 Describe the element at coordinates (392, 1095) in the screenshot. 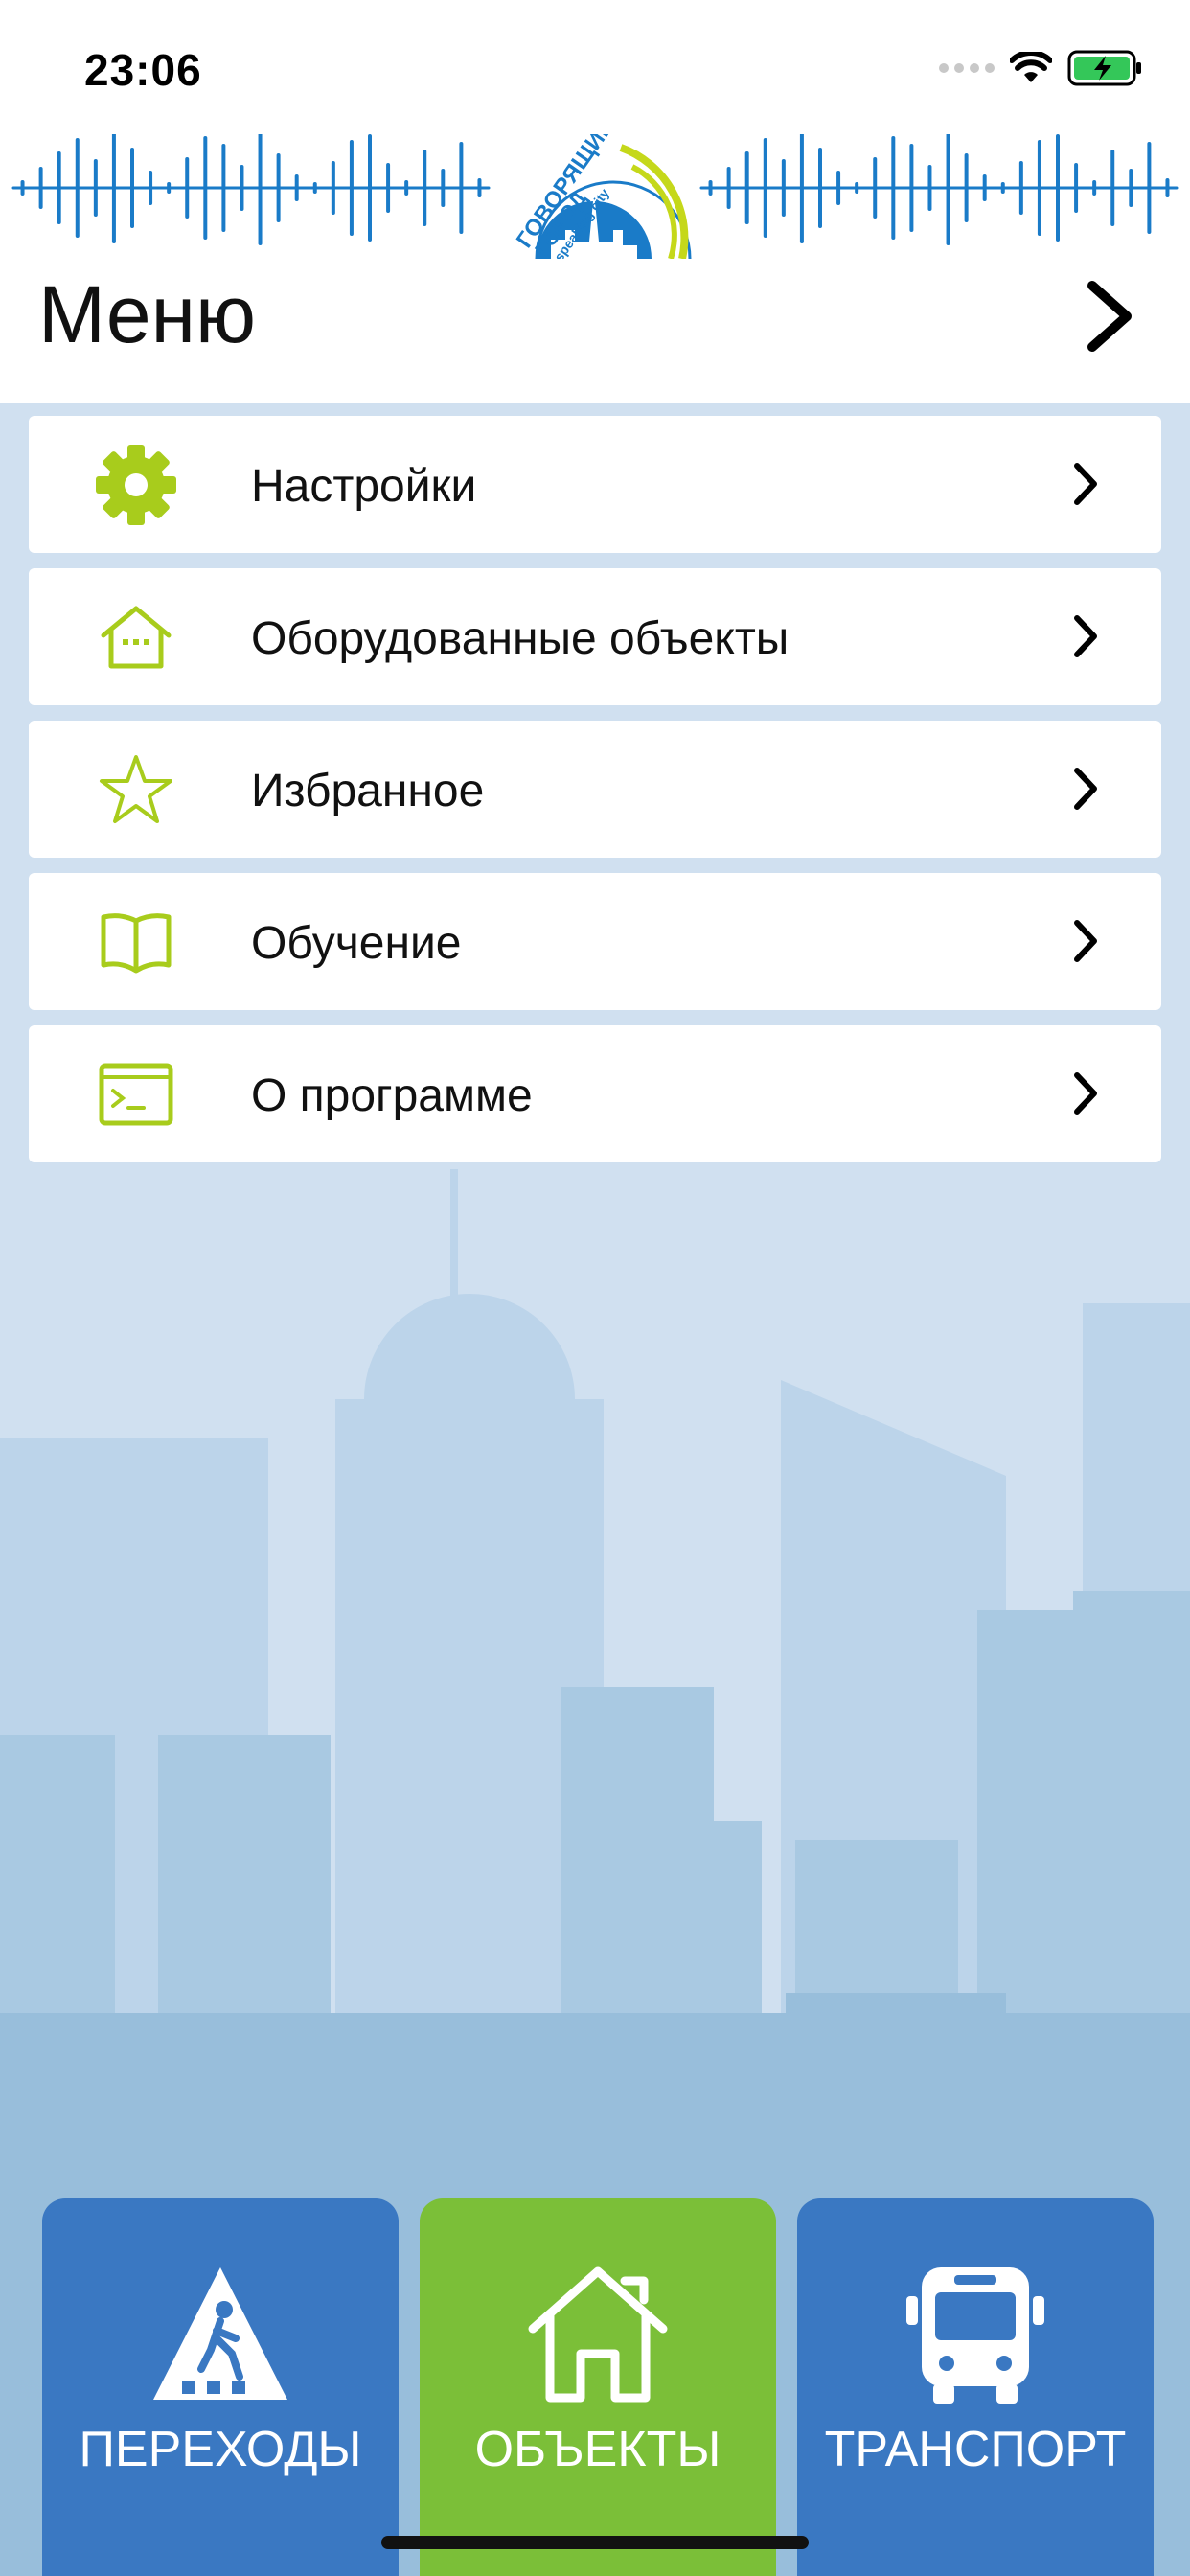

I see `menu-item-label: О программе` at that location.